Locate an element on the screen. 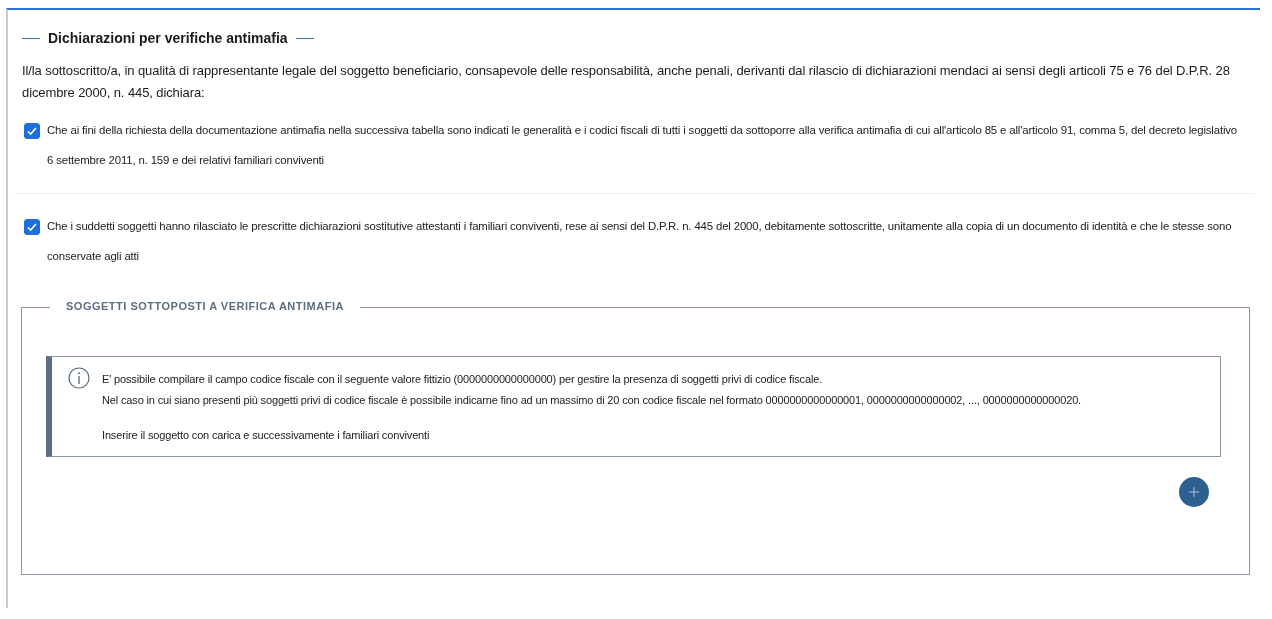 This screenshot has height=619, width=1272. intro-text: Il/la sottoscritto/a, in qualità di rappresentante legale del soggetto beneficiario, consapevole delle responsabilità, anche penali, derivanti dal rilascio di dichiarazioni mendaci ai sensi degli articoli 75 e 76 del D.P.R. 28 dicembre 2000, n. 445, dichiara: is located at coordinates (626, 82).